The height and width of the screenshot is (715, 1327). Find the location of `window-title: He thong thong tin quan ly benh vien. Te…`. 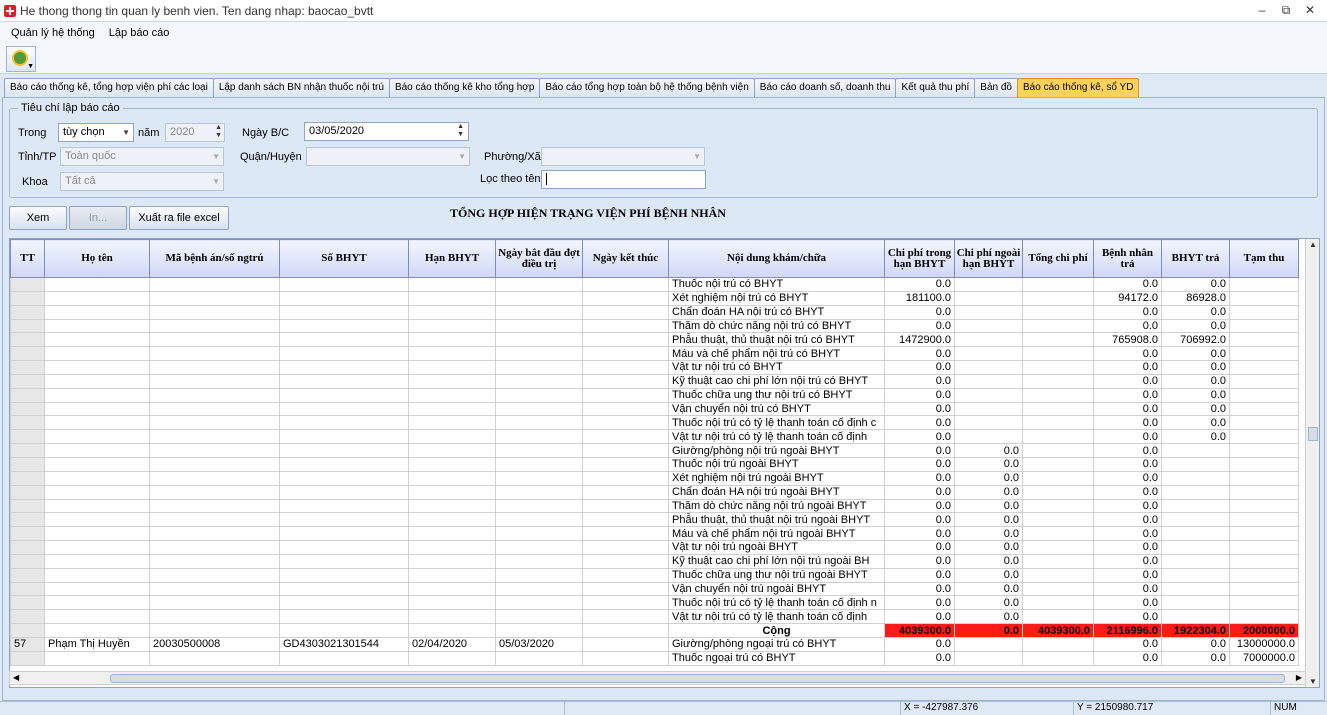

window-title: He thong thong tin quan ly benh vien. Te… is located at coordinates (197, 10).